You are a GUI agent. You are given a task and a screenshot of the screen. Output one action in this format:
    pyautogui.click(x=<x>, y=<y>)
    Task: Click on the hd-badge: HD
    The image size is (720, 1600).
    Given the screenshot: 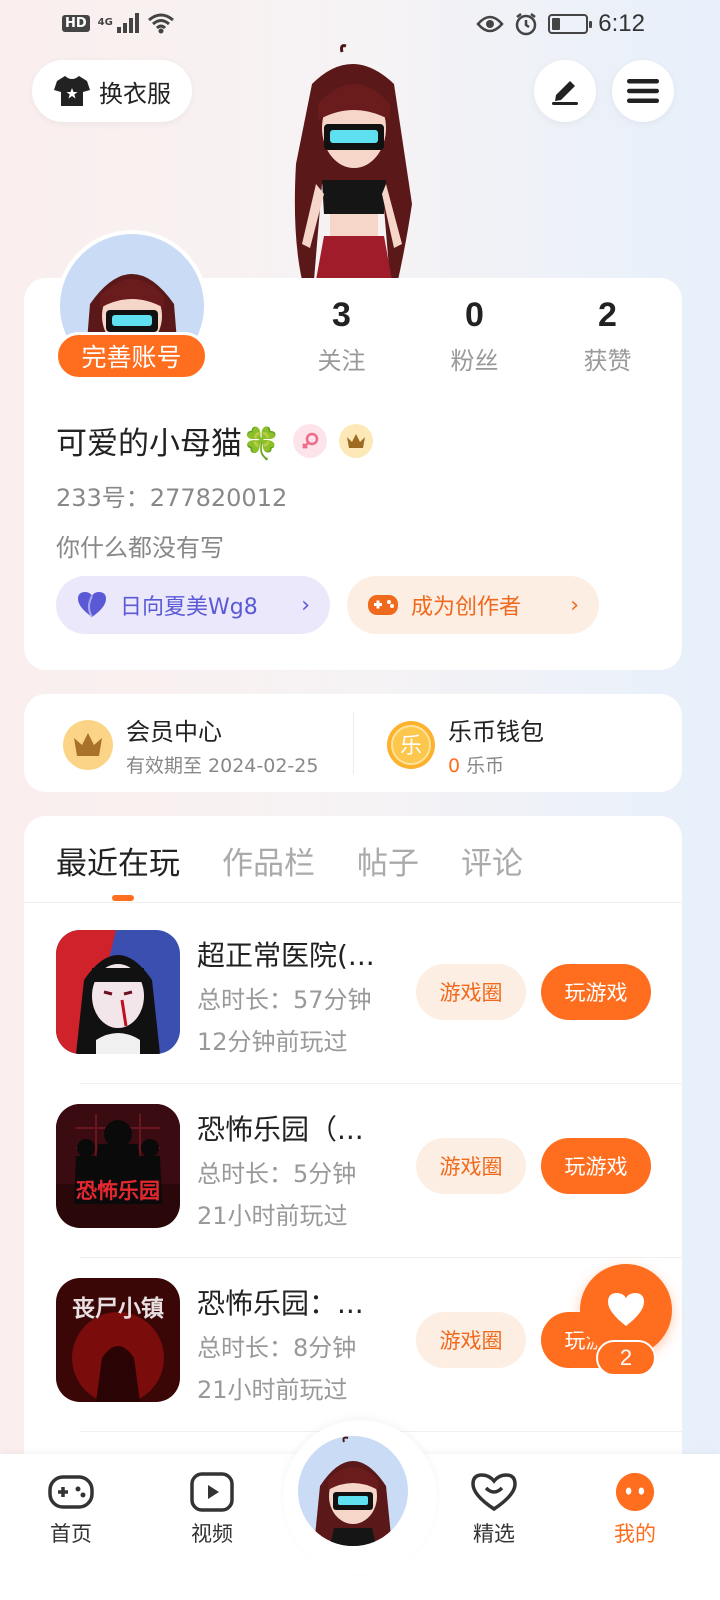 What is the action you would take?
    pyautogui.click(x=76, y=23)
    